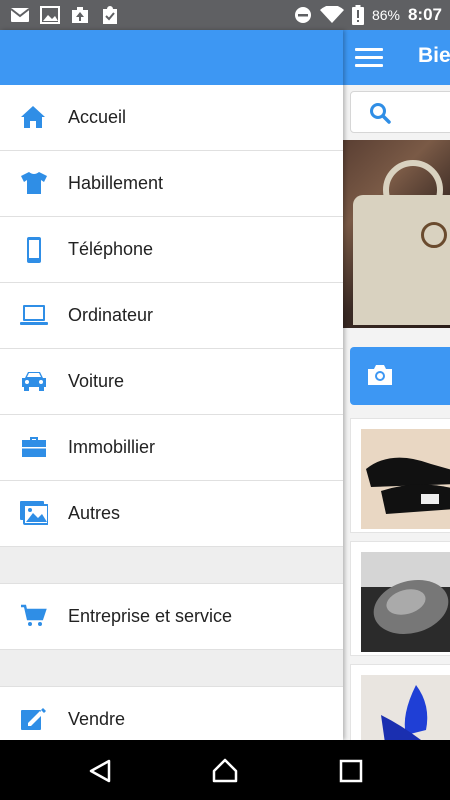 Image resolution: width=450 pixels, height=800 pixels. Describe the element at coordinates (34, 514) in the screenshot. I see `images-icon` at that location.